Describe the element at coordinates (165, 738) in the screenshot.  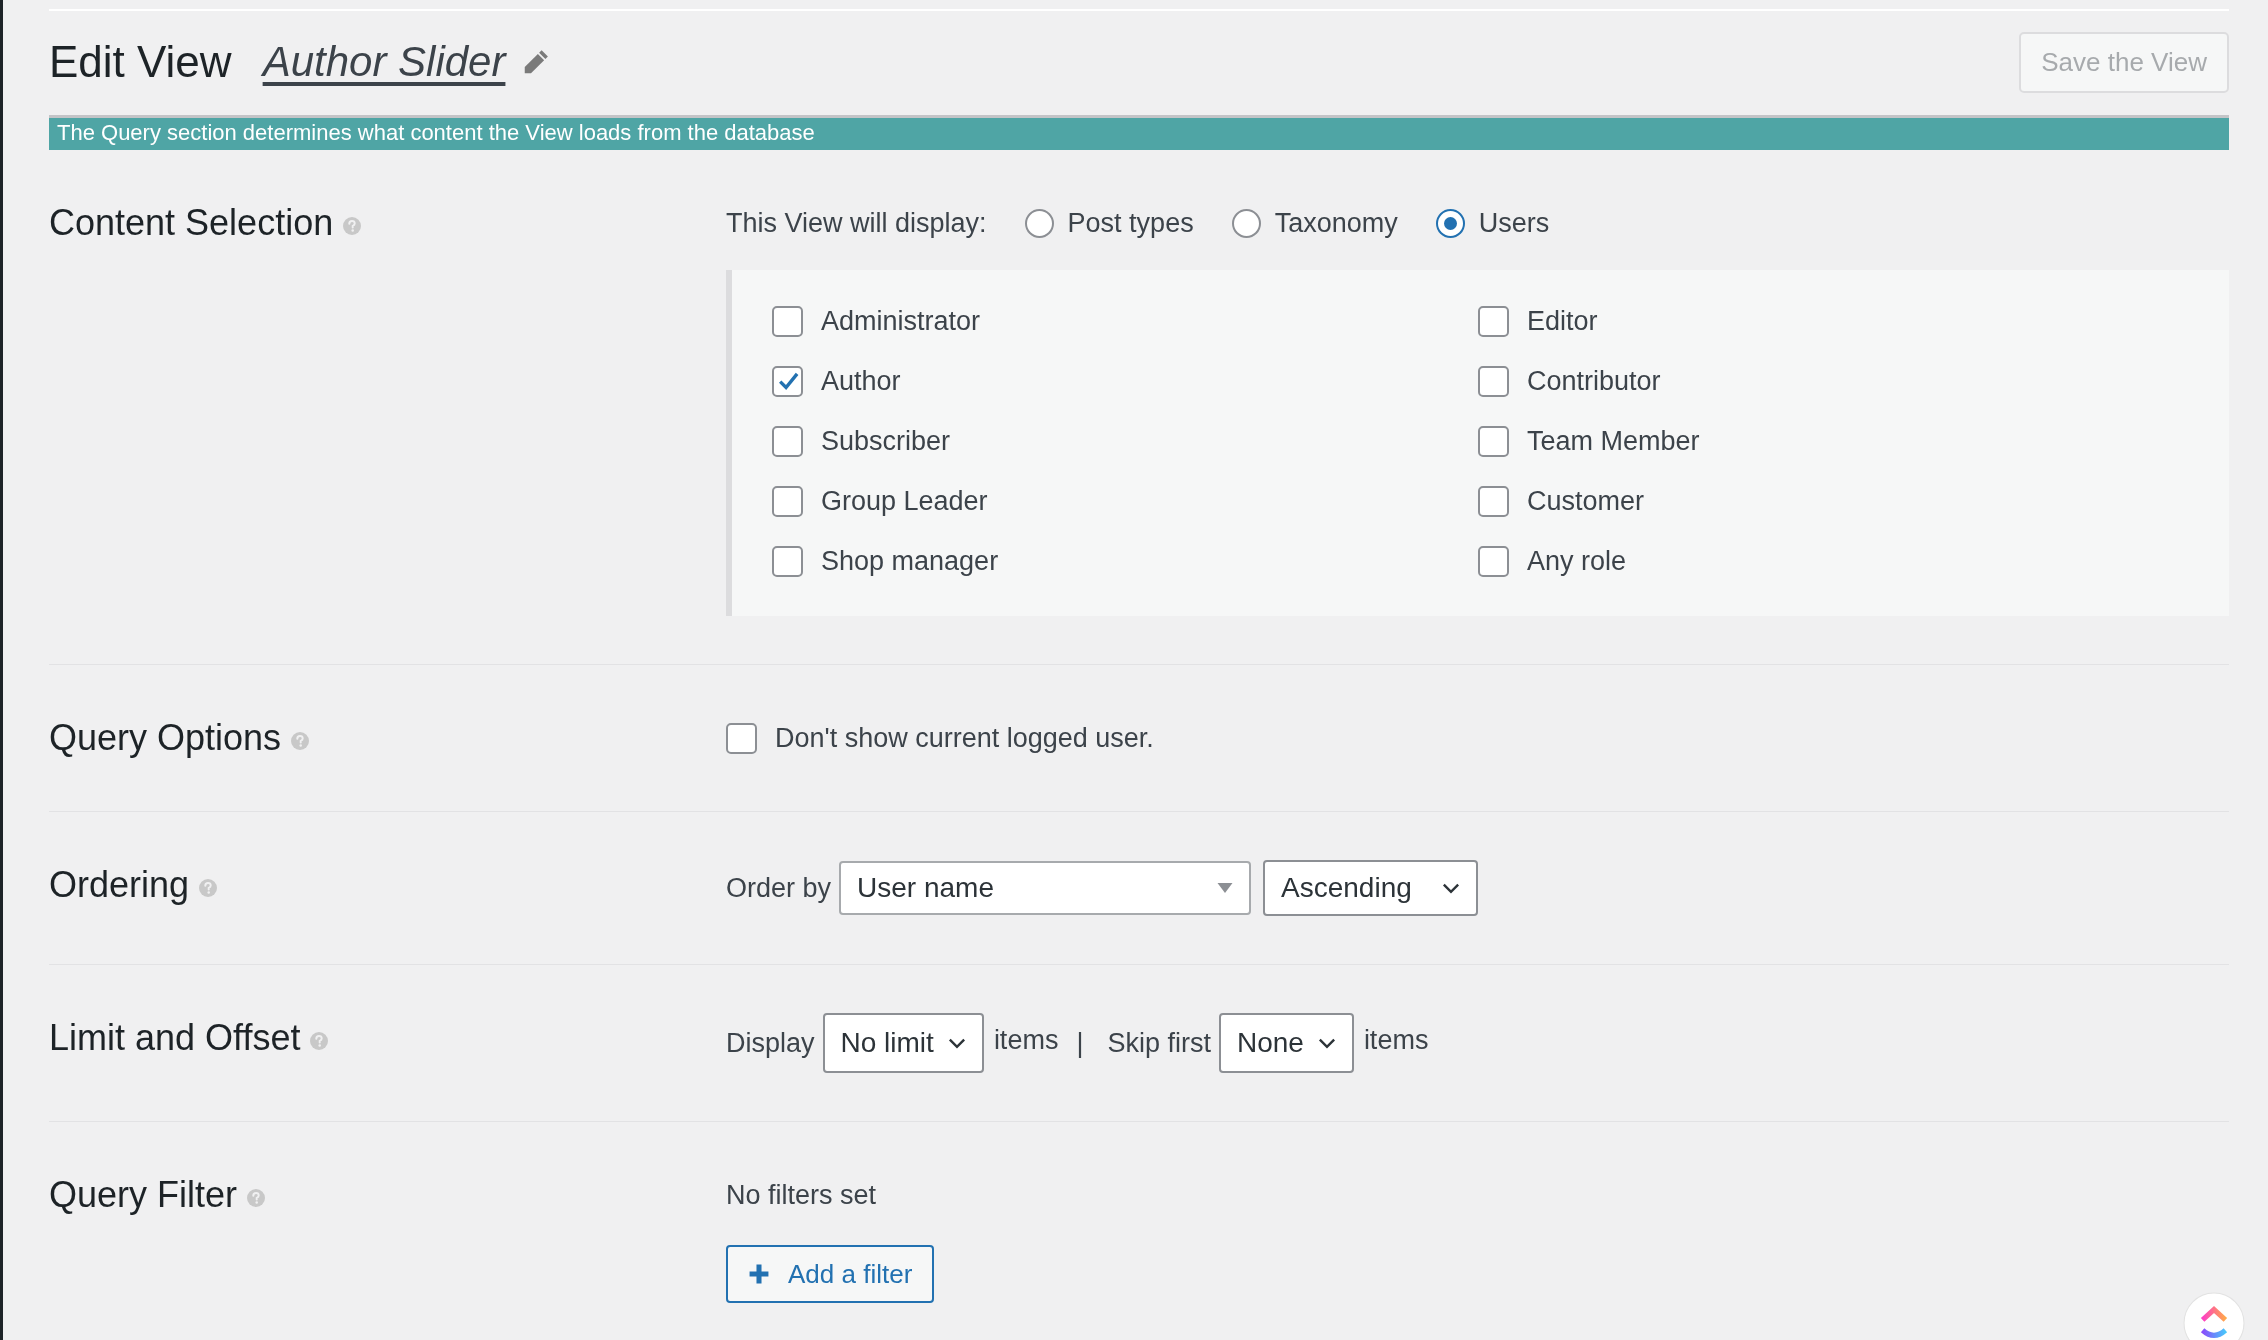
I see `section-title: Query Options` at that location.